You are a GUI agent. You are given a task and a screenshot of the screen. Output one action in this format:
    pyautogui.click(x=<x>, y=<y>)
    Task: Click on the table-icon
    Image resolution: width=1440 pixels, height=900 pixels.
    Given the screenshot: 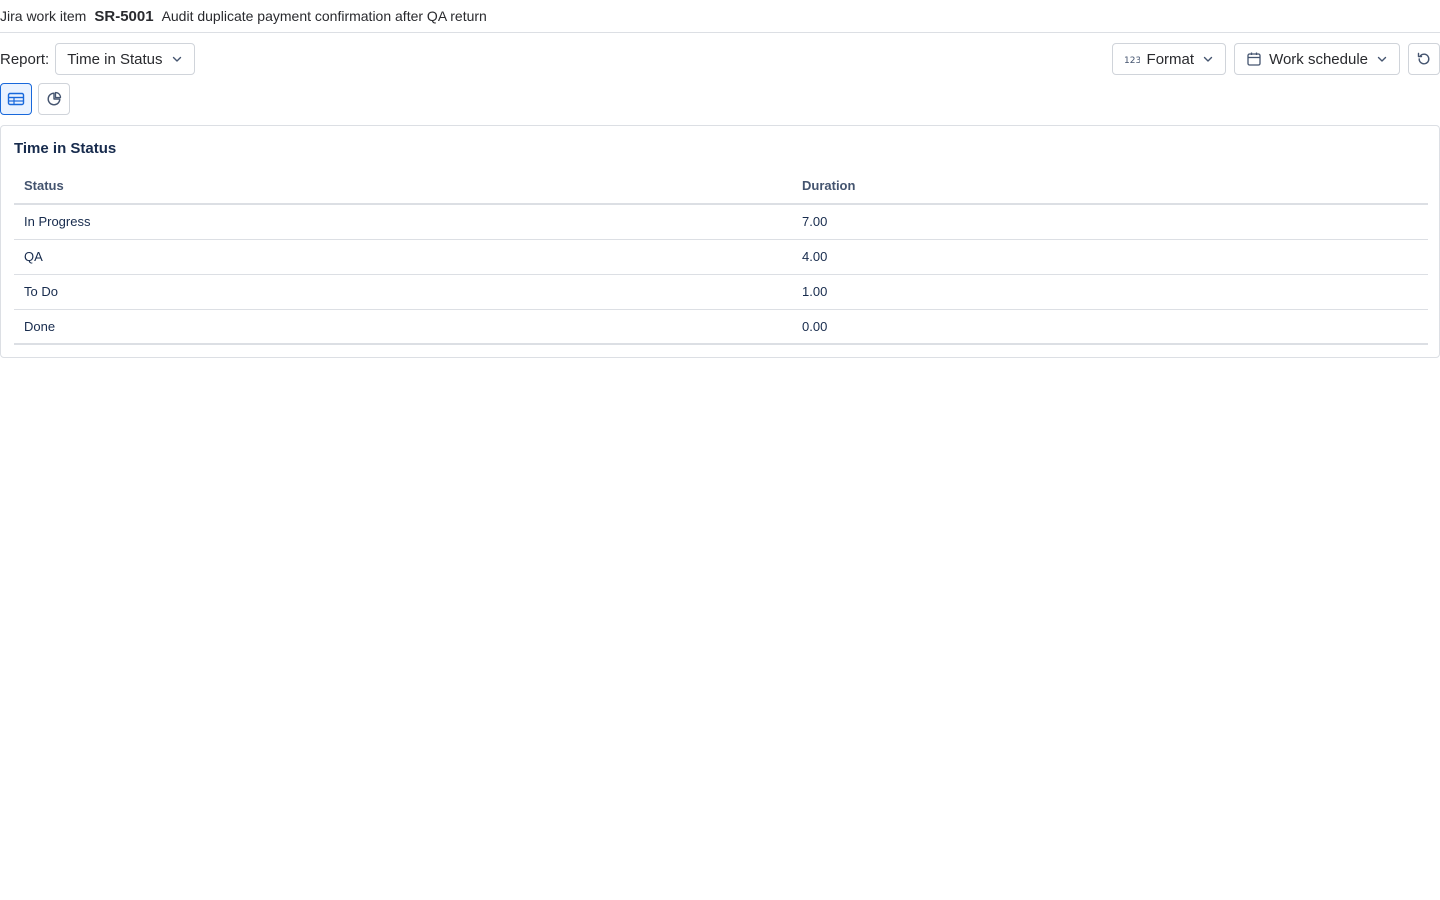 What is the action you would take?
    pyautogui.click(x=16, y=99)
    